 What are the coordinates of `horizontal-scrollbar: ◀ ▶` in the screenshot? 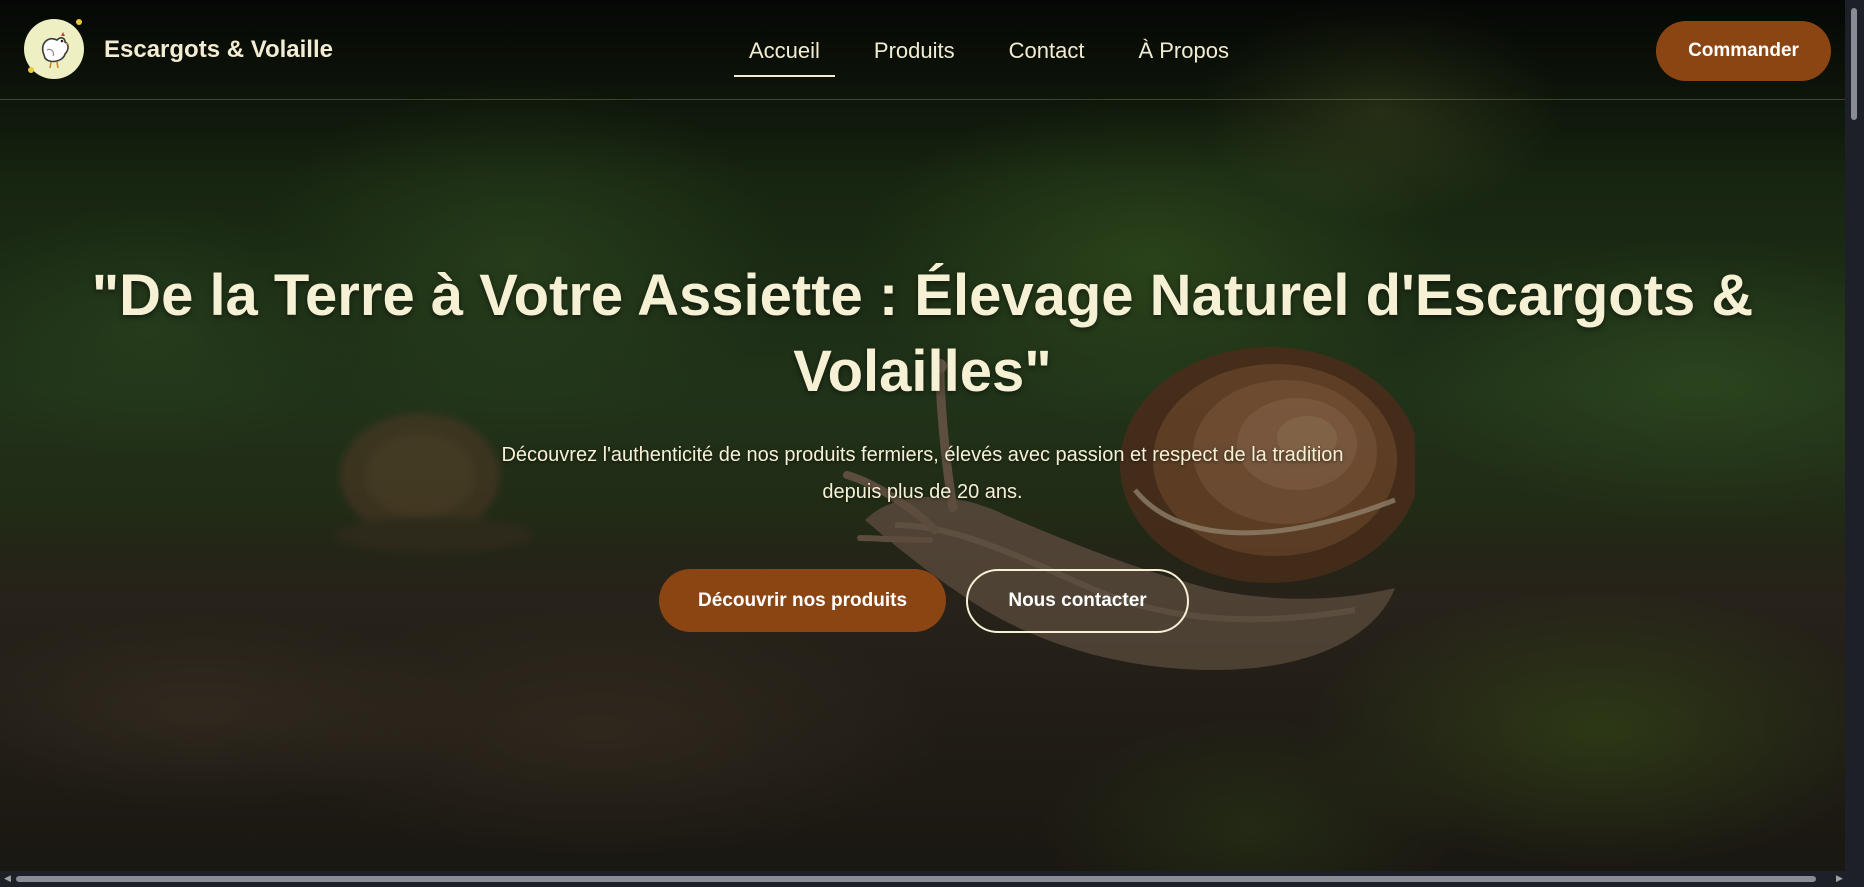 It's located at (932, 879).